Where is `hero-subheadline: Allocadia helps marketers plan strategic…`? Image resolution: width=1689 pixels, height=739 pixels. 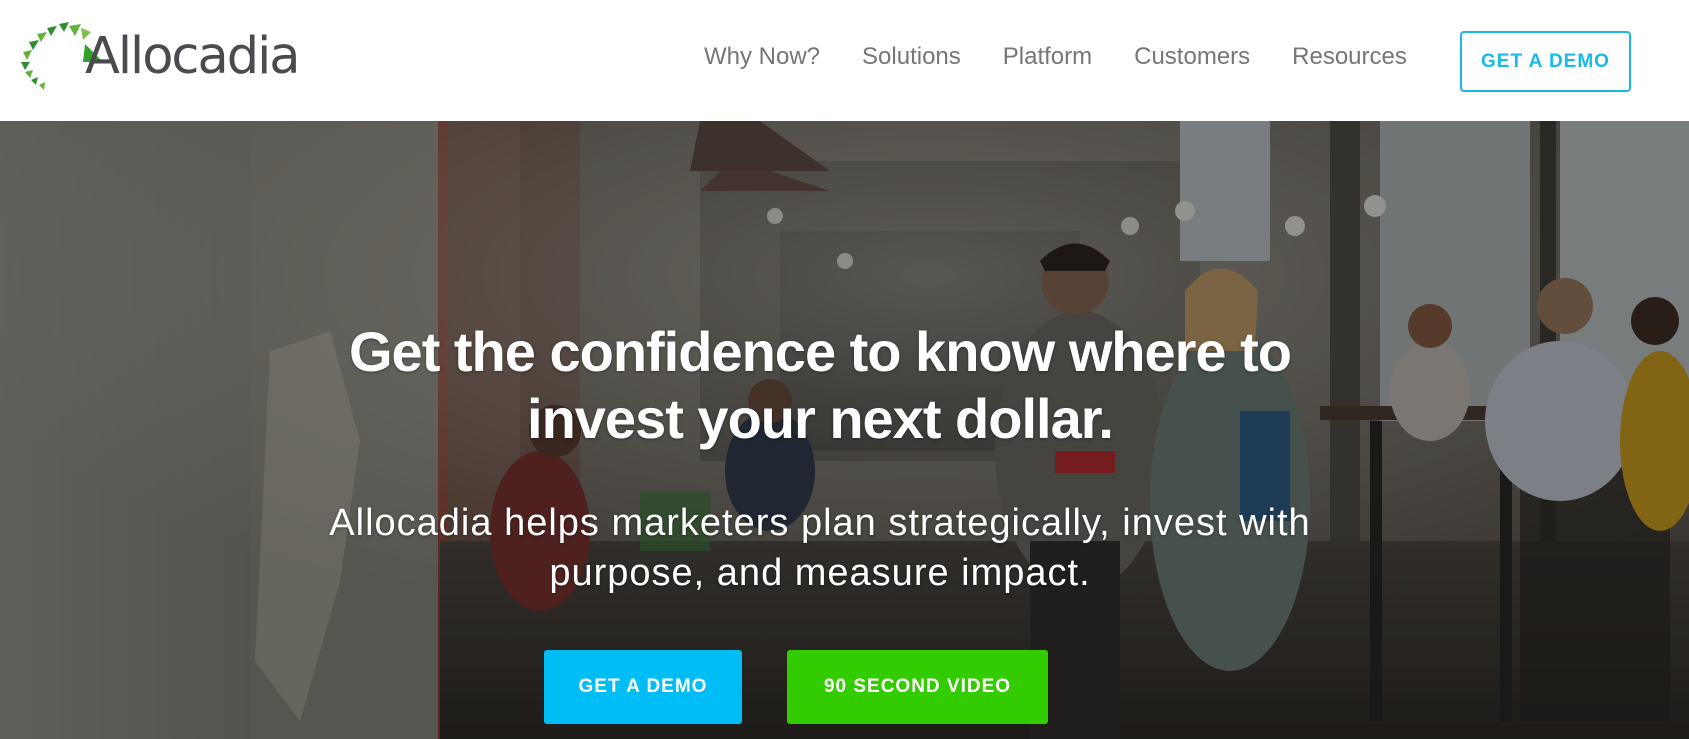
hero-subheadline: Allocadia helps marketers plan strategic… is located at coordinates (820, 548).